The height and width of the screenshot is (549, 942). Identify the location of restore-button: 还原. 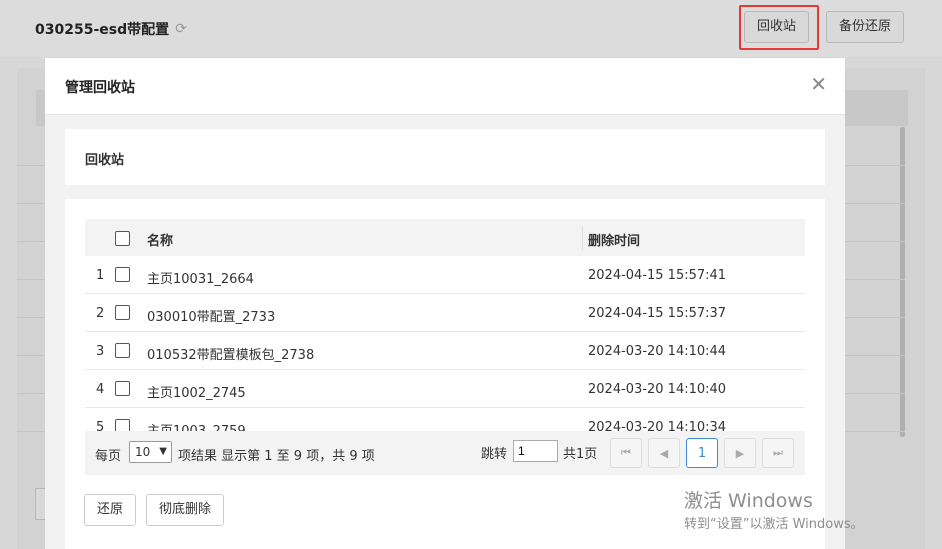
(110, 510).